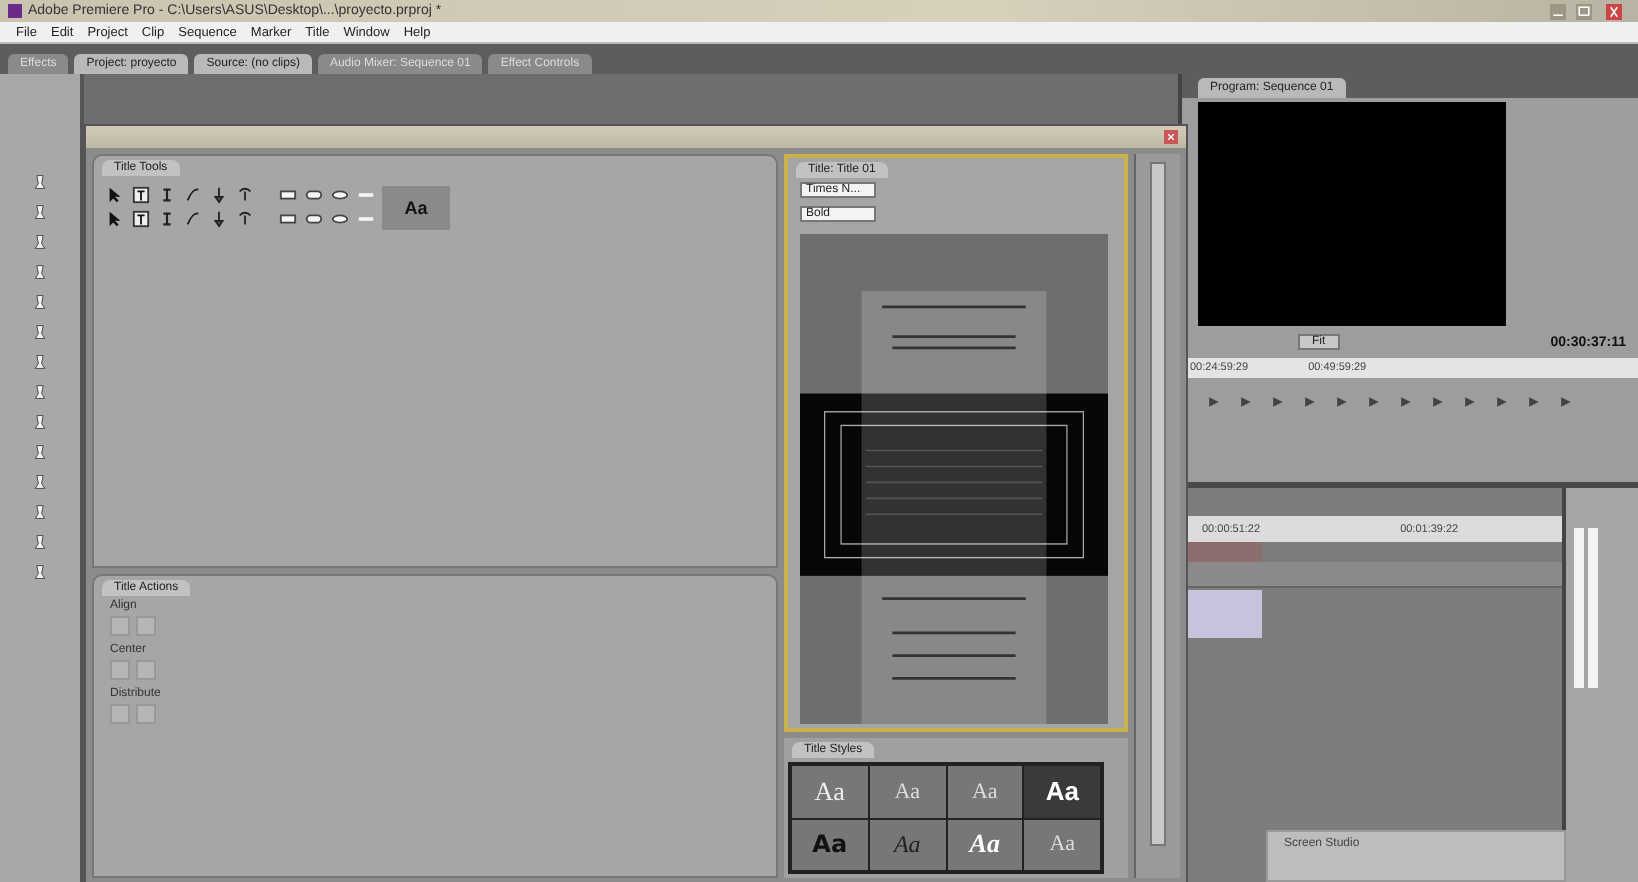 The image size is (1638, 882). Describe the element at coordinates (1558, 11) in the screenshot. I see `minimize-icon` at that location.